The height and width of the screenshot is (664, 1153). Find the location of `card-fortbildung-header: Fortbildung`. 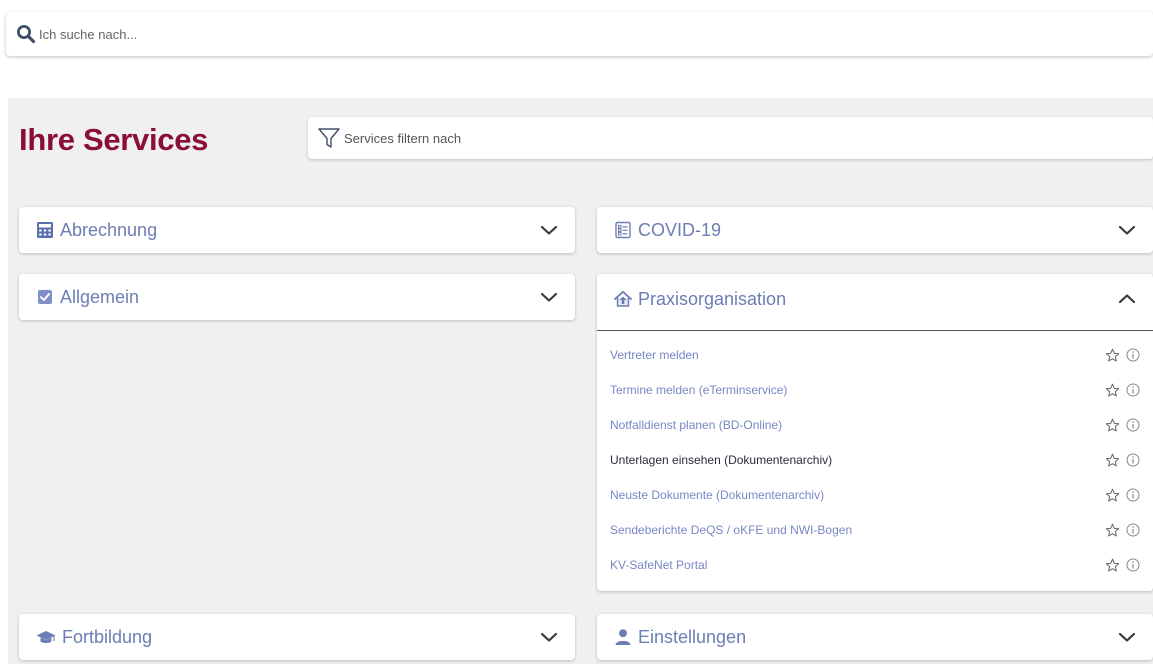

card-fortbildung-header: Fortbildung is located at coordinates (297, 637).